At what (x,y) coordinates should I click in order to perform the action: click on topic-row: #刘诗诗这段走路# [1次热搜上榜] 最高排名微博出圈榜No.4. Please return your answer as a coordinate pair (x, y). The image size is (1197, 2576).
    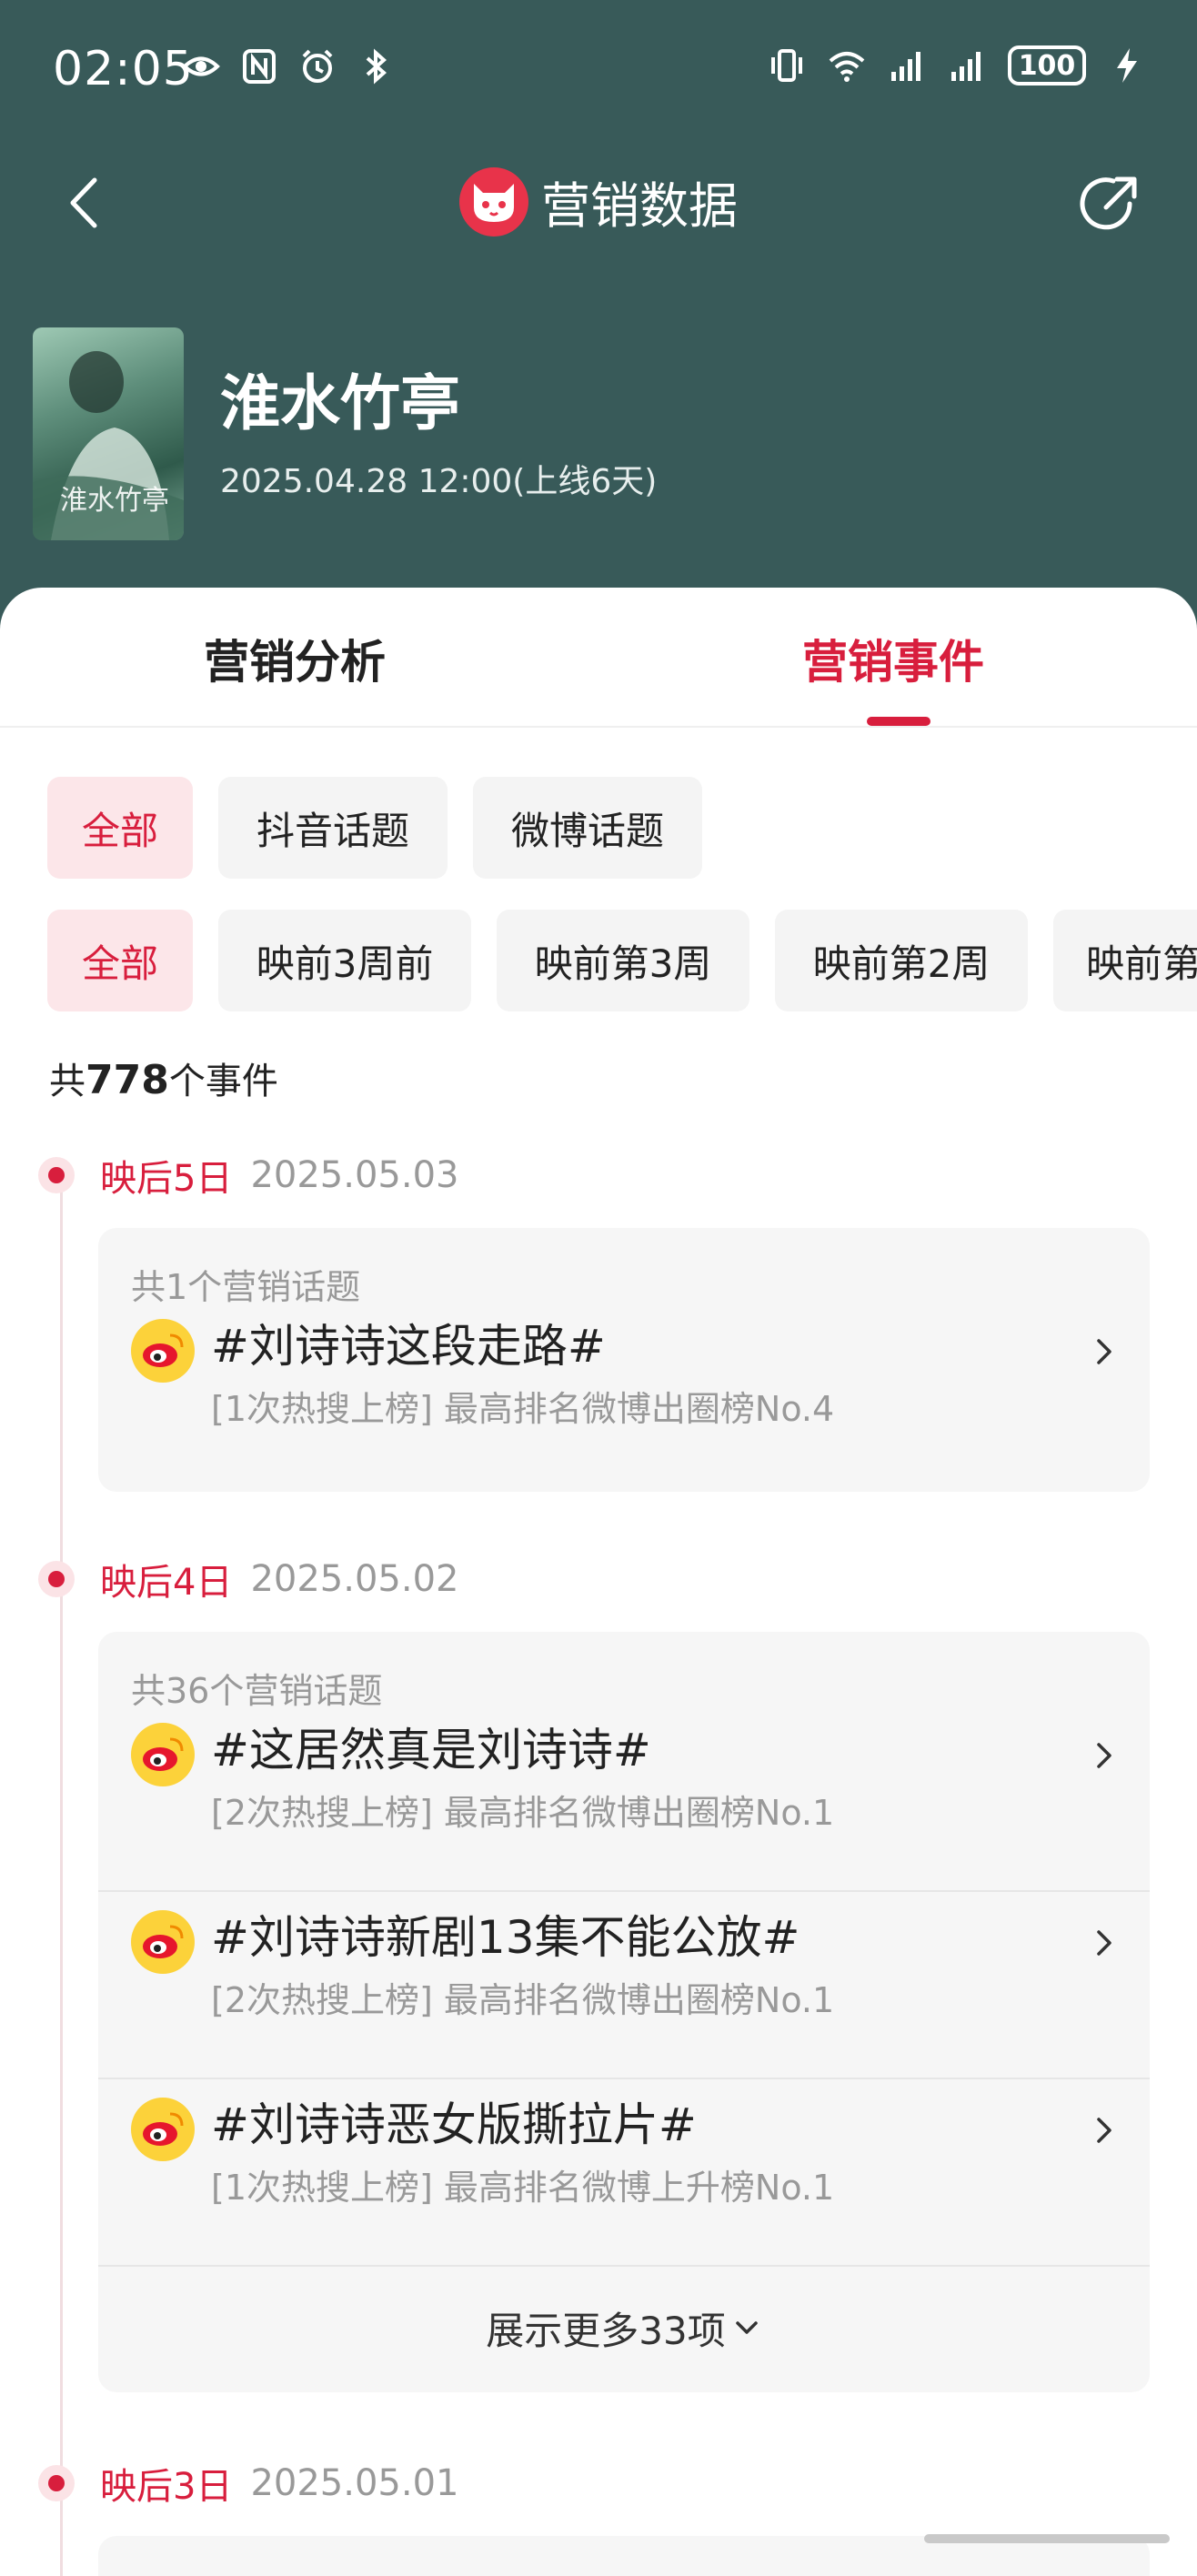
    Looking at the image, I should click on (624, 1398).